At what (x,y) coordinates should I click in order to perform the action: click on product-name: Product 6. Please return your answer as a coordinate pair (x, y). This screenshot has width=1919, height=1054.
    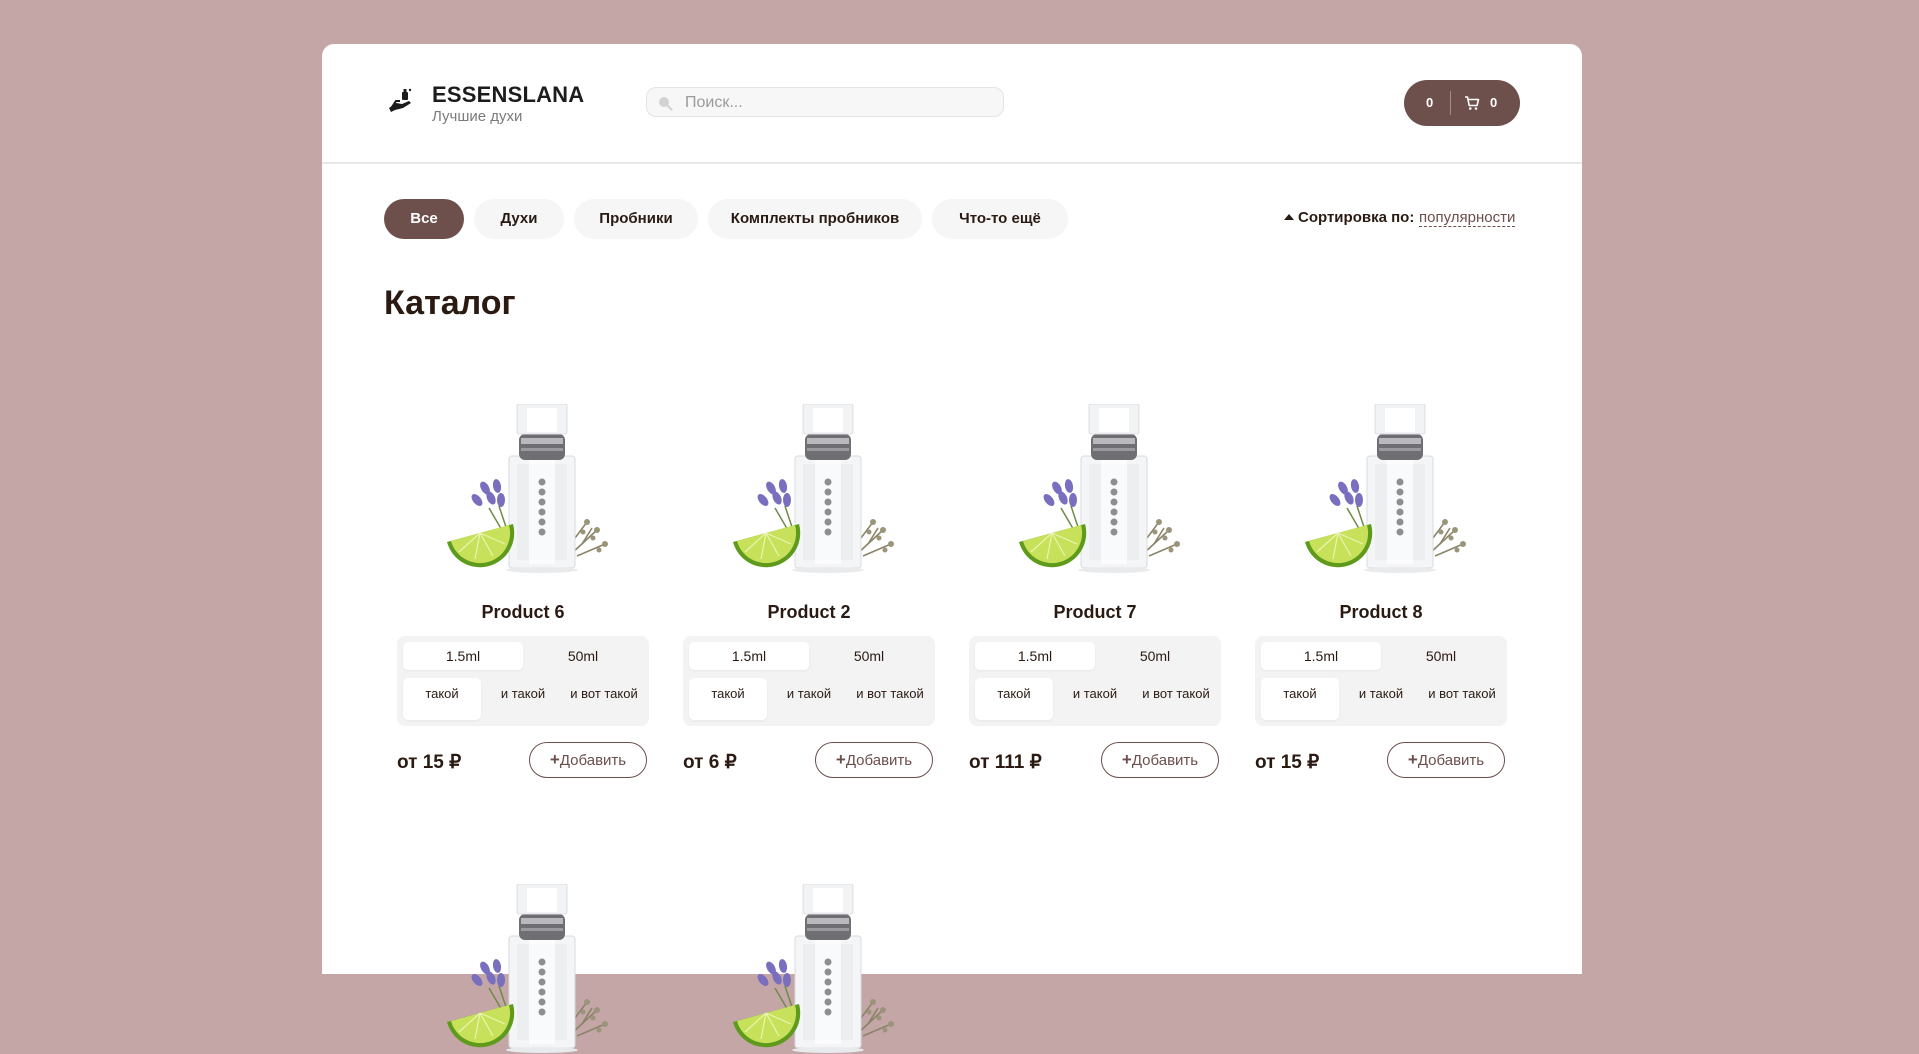
    Looking at the image, I should click on (523, 612).